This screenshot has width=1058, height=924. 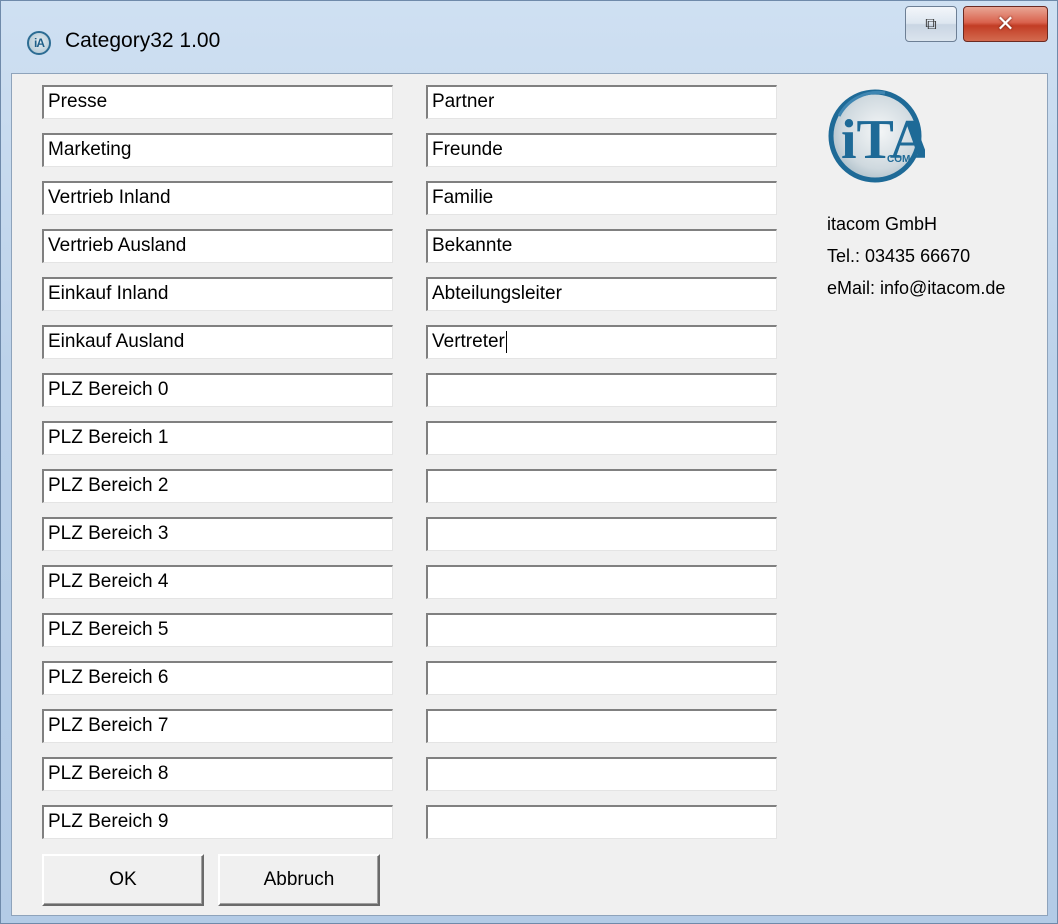 I want to click on category-field-left-6: Einkauf Ausland, so click(x=217, y=342).